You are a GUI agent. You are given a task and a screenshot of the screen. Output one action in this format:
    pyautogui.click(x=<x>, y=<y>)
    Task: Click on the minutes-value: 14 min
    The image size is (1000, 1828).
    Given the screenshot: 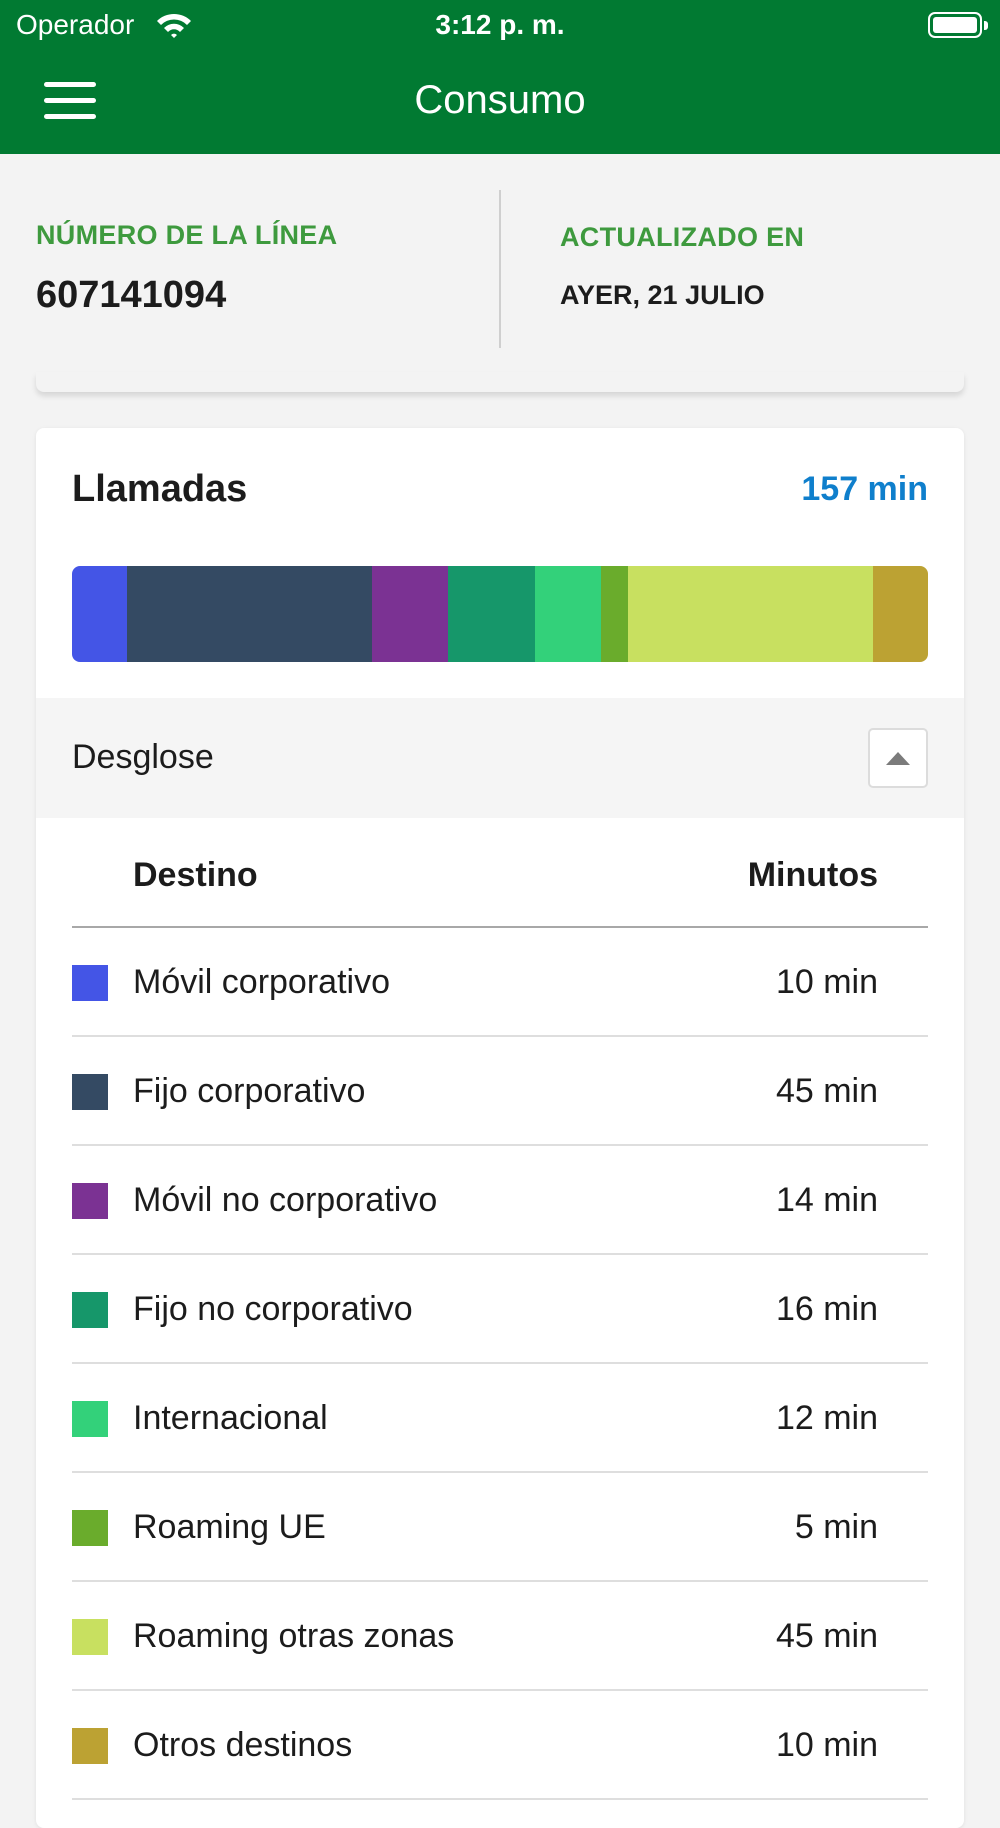 What is the action you would take?
    pyautogui.click(x=826, y=1200)
    